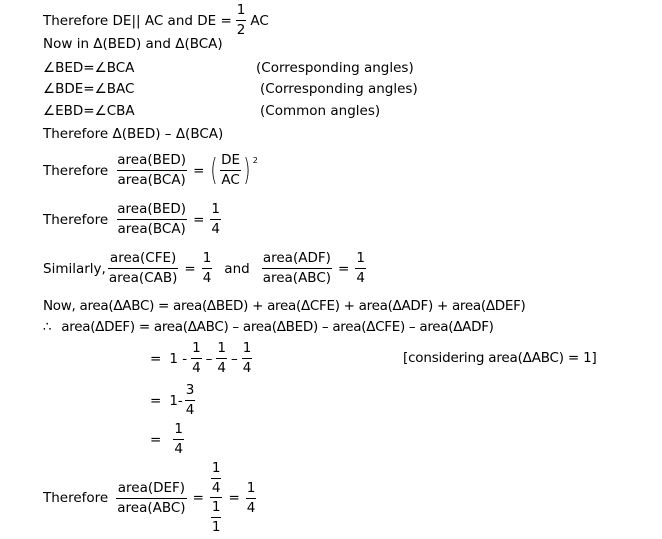  I want to click on triangles-intro: Now in Δ(BED) and Δ(BCA), so click(133, 44).